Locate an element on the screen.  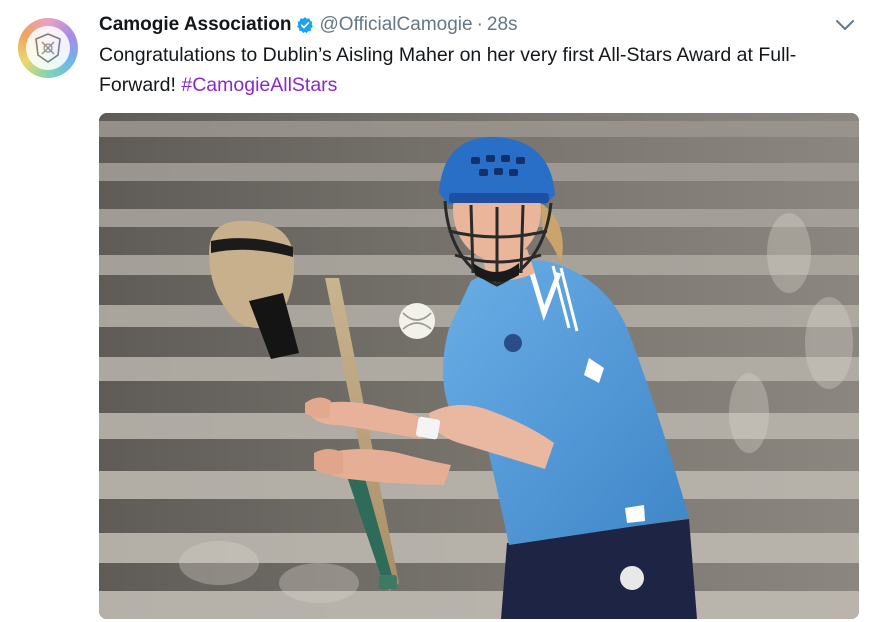
display-name: Camogie Association is located at coordinates (195, 25).